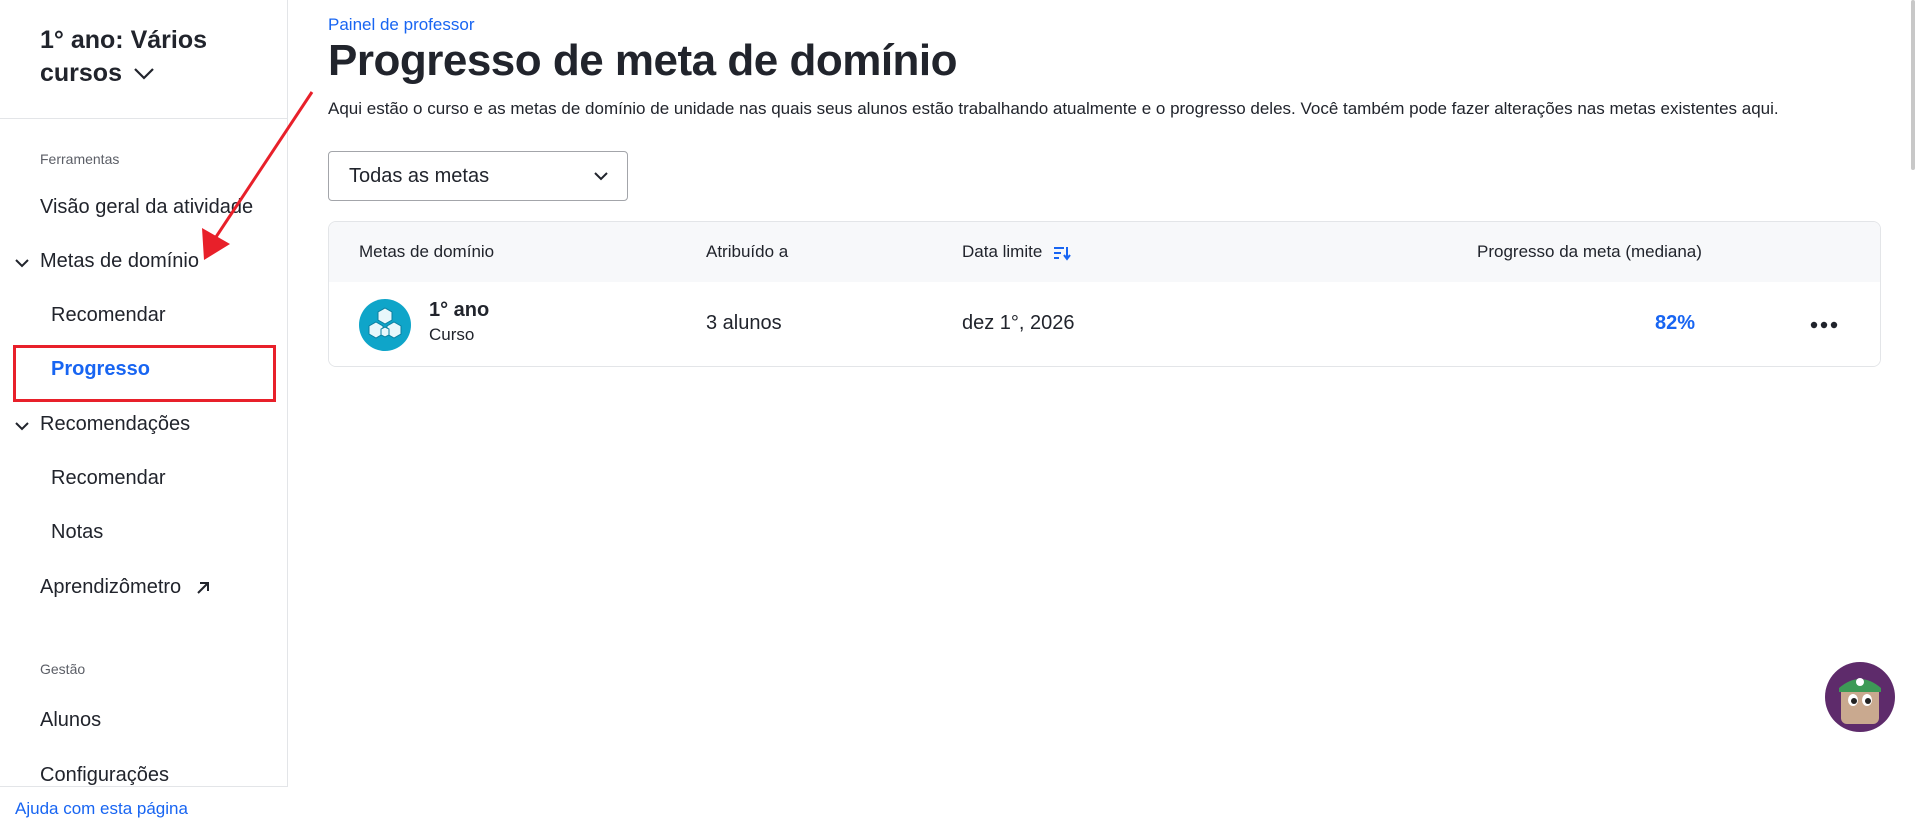 Image resolution: width=1916 pixels, height=830 pixels. What do you see at coordinates (747, 251) in the screenshot?
I see `column-header-assigned: Atribuído a` at bounding box center [747, 251].